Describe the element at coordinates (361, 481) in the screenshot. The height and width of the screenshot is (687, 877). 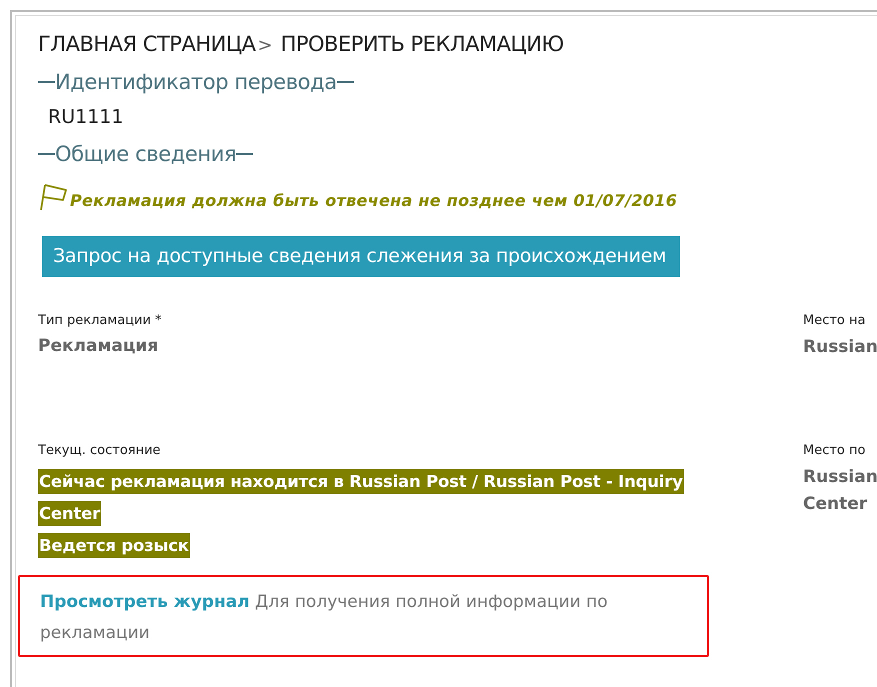
I see `status-text: Сейчас рекламация находится в Russian Post / Russian Post - Inquiry` at that location.